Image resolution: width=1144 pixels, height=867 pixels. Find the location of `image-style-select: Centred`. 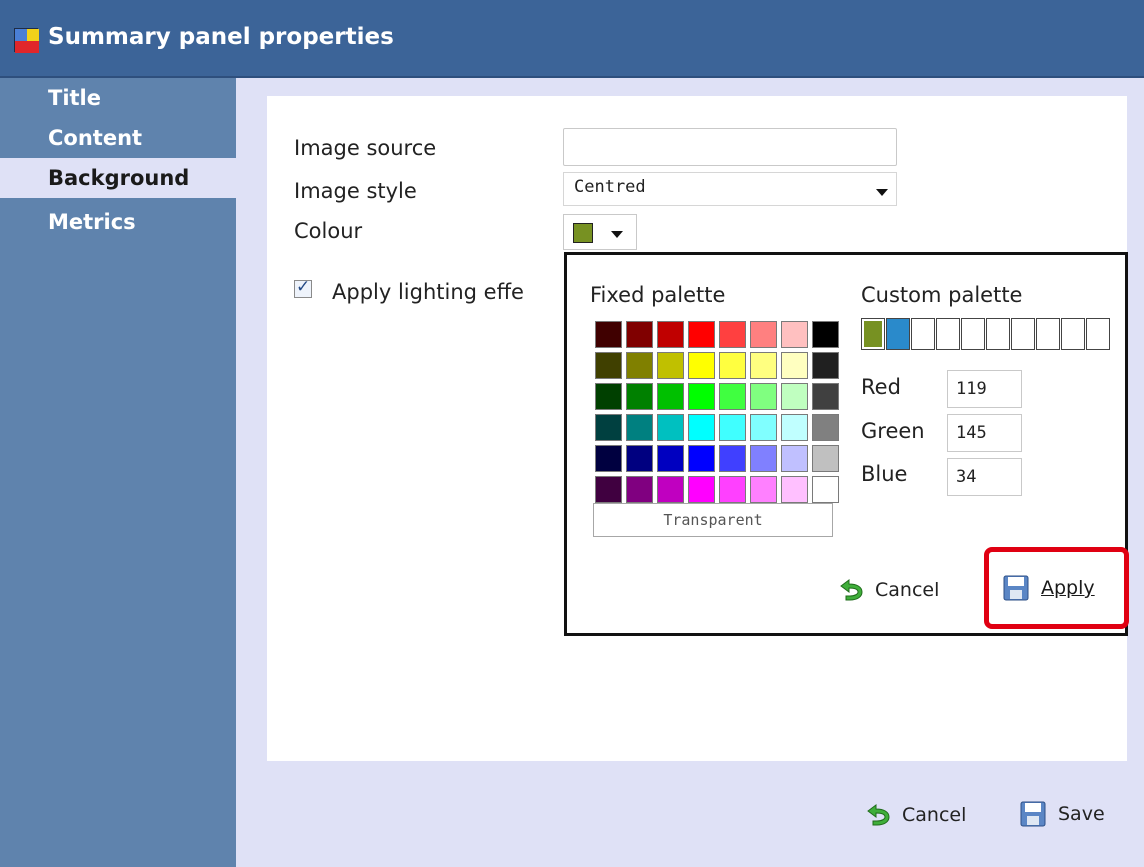

image-style-select: Centred is located at coordinates (730, 189).